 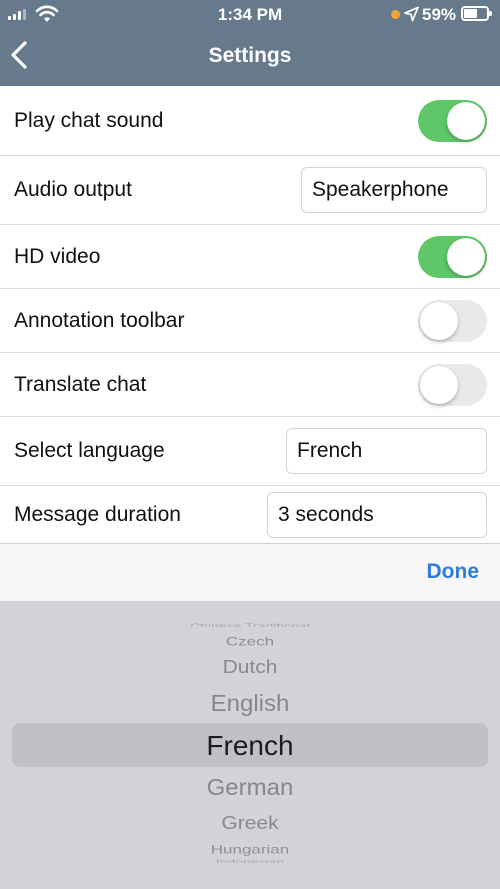 What do you see at coordinates (377, 514) in the screenshot?
I see `message-duration-field: 3 seconds` at bounding box center [377, 514].